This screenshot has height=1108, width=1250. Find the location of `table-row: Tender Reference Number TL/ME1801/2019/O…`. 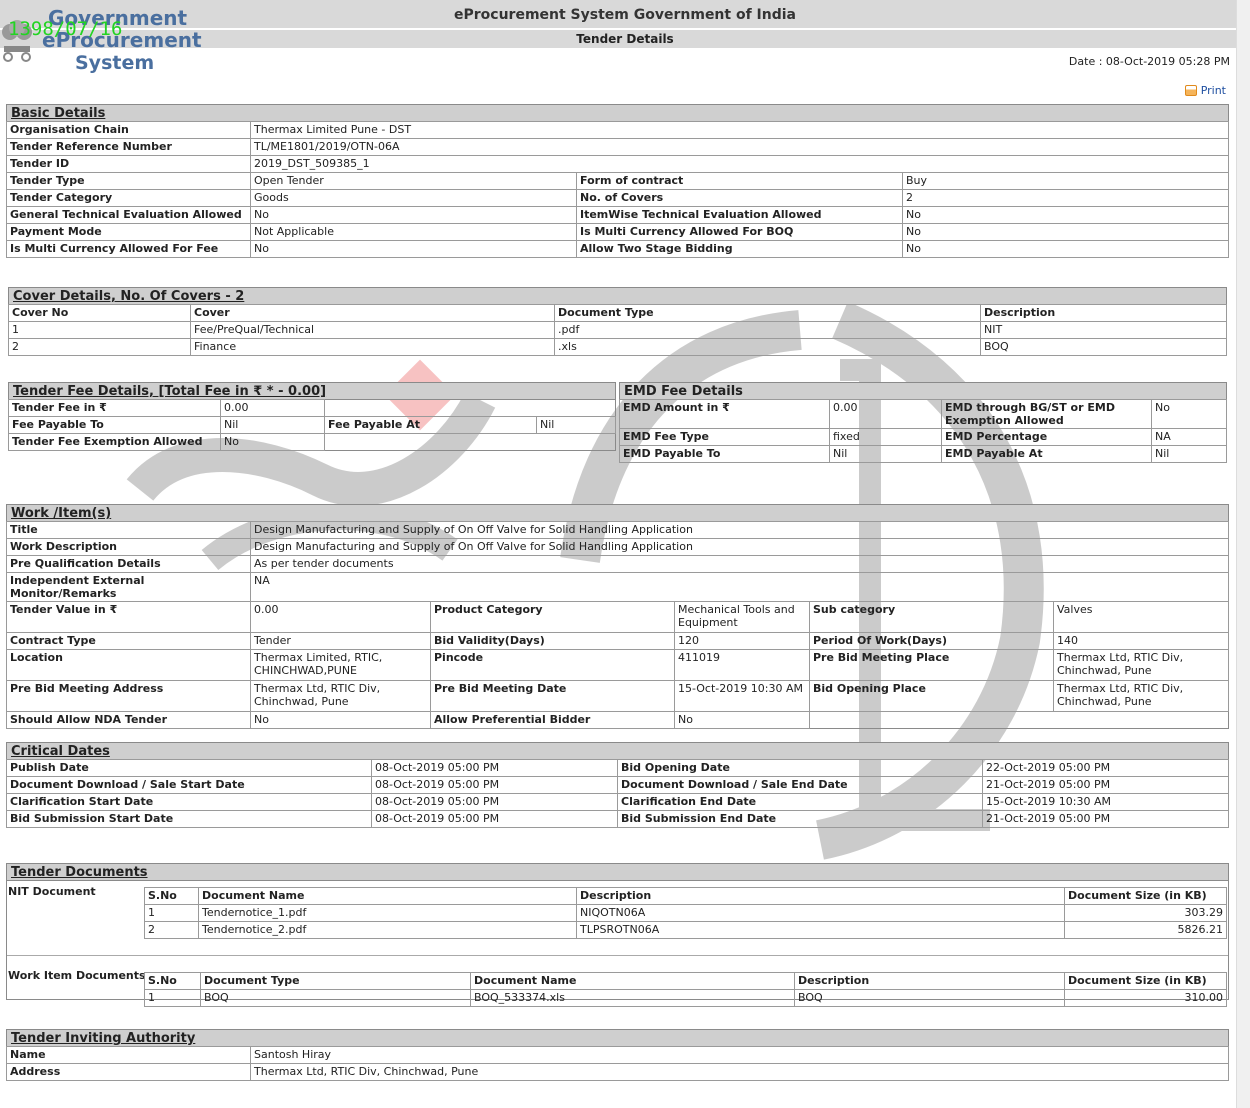

table-row: Tender Reference Number TL/ME1801/2019/O… is located at coordinates (617, 147).